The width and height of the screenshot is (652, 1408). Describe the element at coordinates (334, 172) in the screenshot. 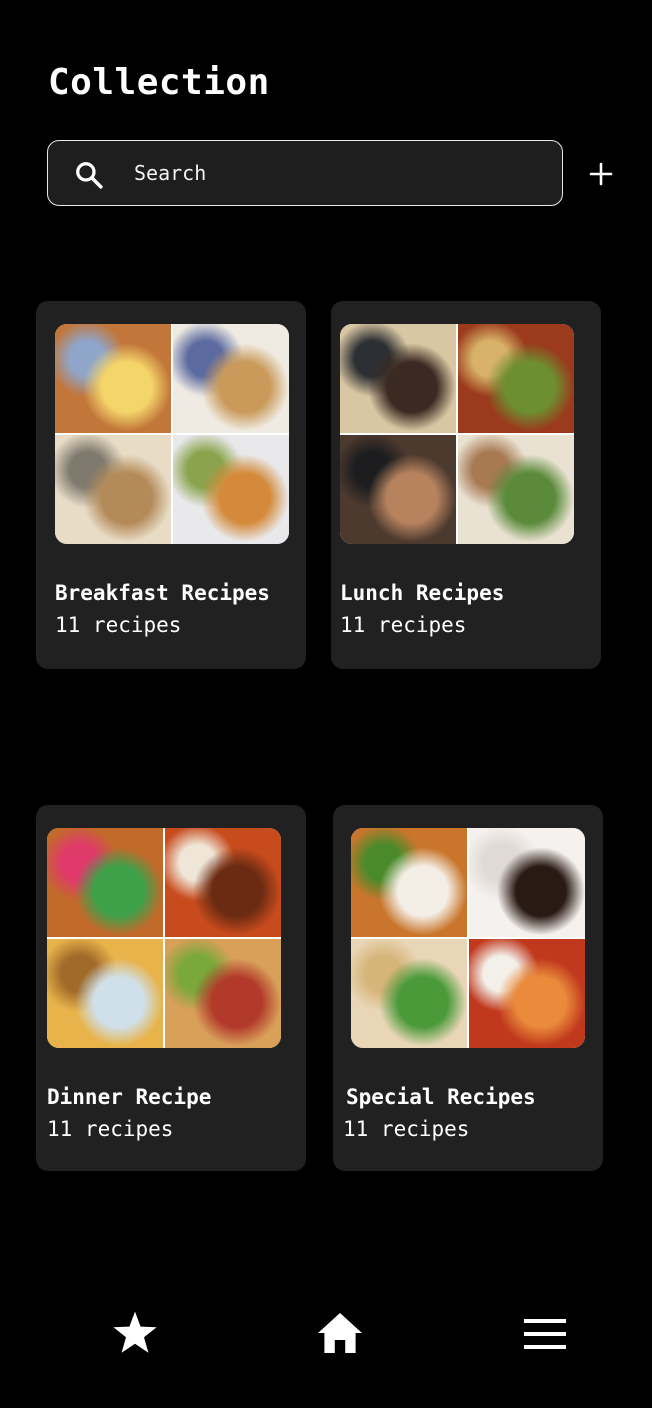

I see `search-input` at that location.